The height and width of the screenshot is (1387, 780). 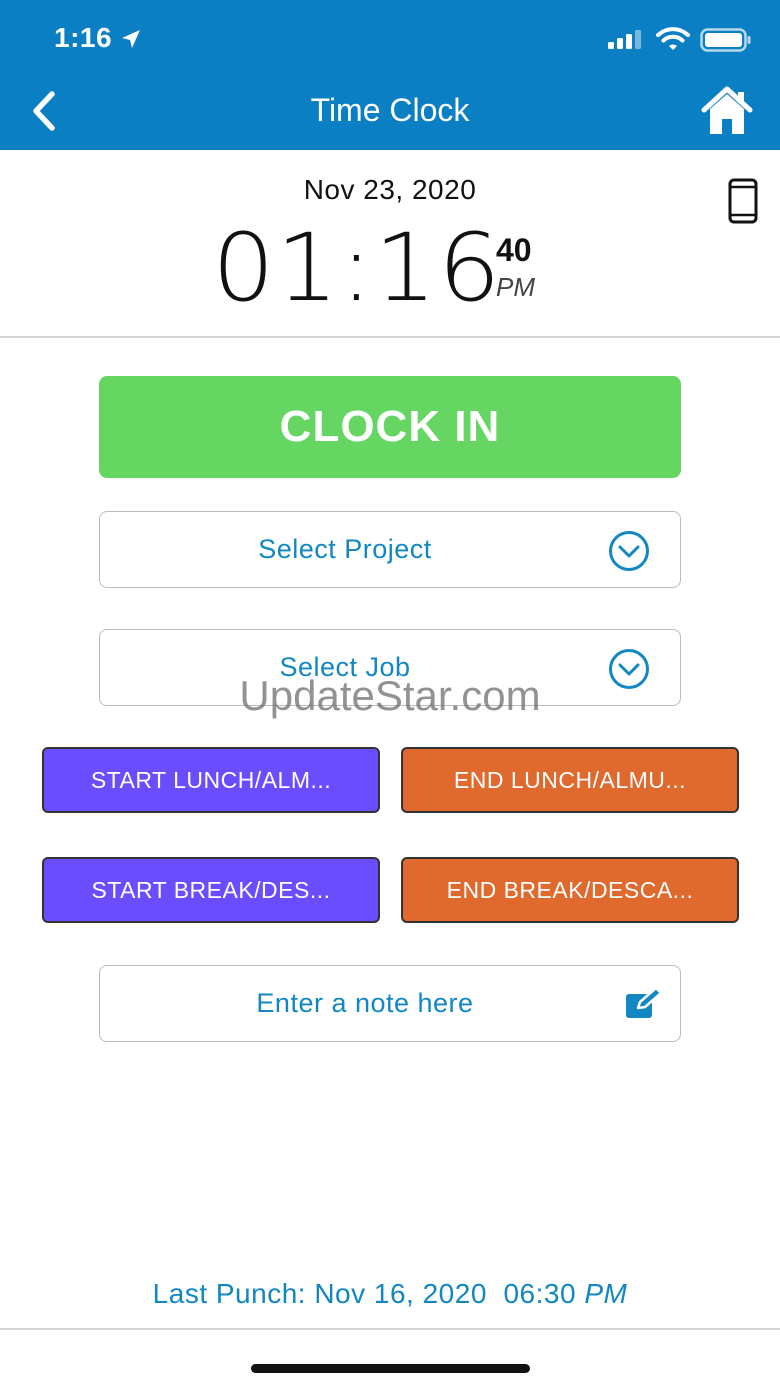 I want to click on home-icon, so click(x=727, y=111).